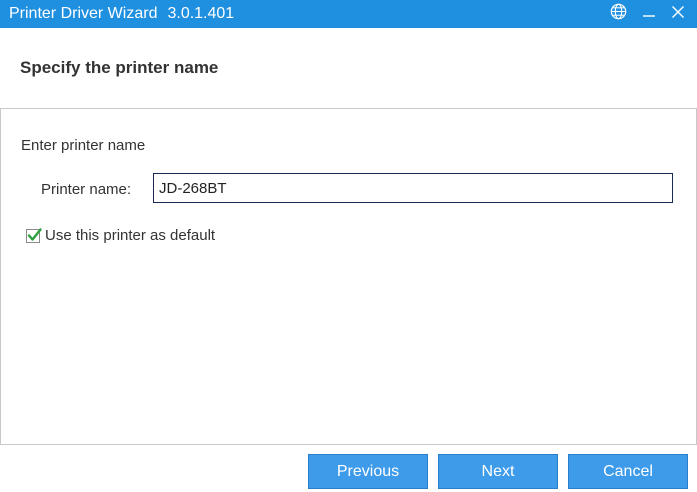  I want to click on default-printer-checkbox: Use this printer as default, so click(120, 235).